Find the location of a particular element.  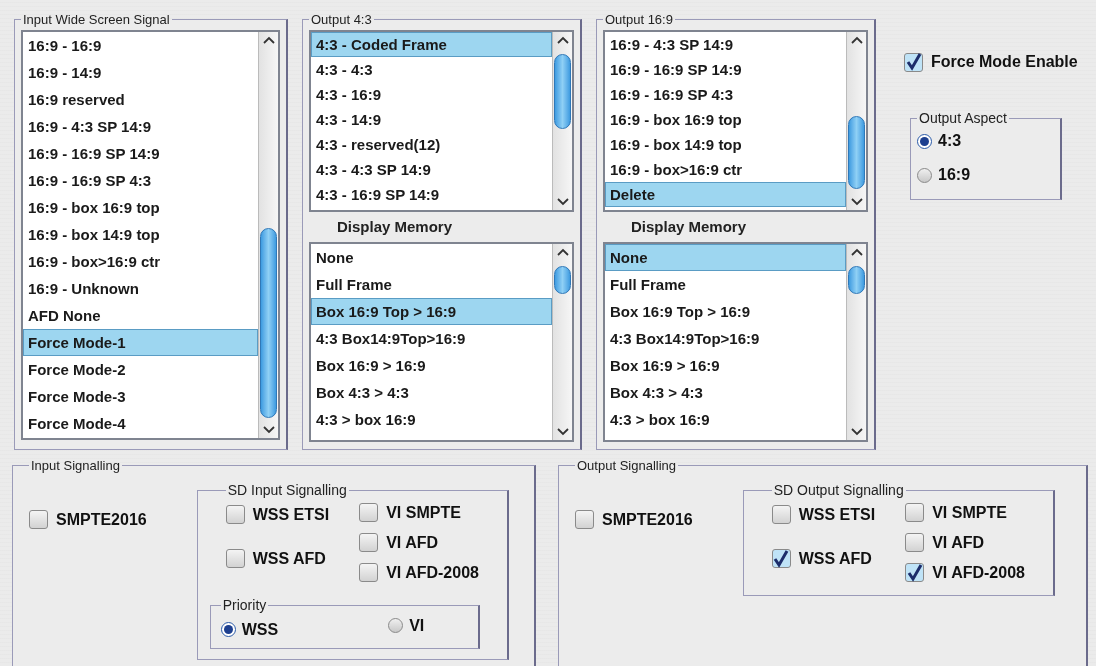

group-title: Input Signalling is located at coordinates (75, 466).